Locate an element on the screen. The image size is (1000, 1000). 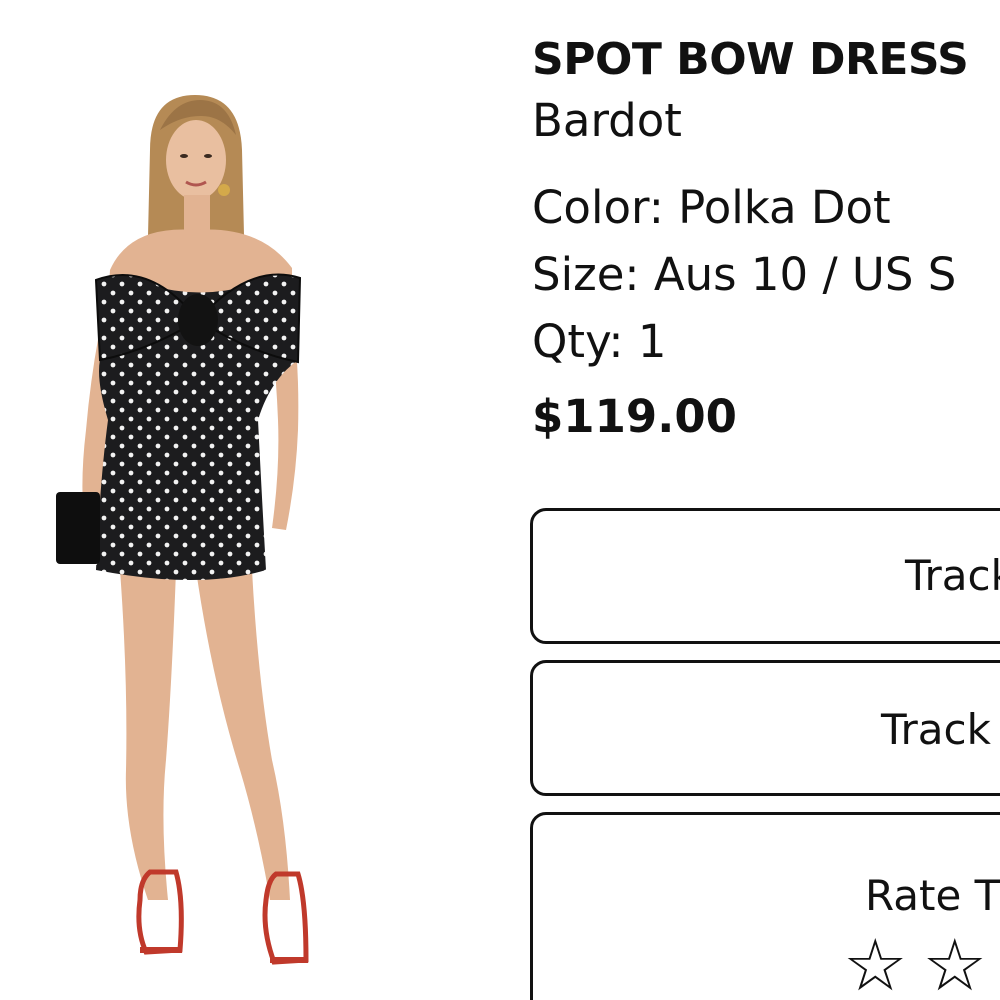
price: $119.00 is located at coordinates (634, 416).